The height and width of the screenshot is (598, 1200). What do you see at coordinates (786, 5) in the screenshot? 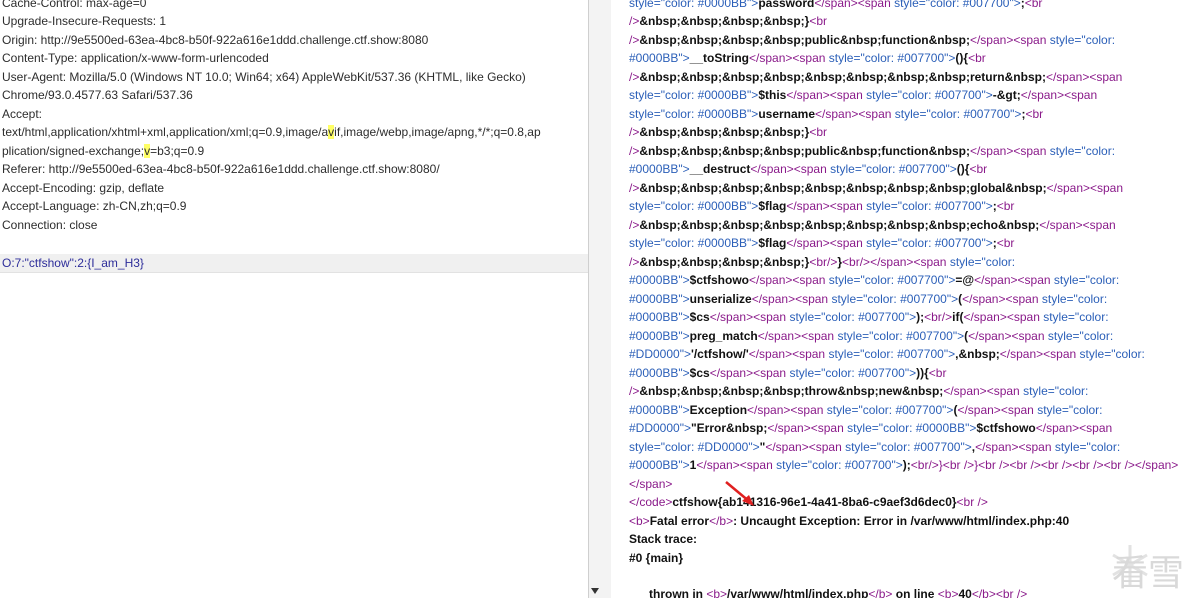
I see `code-token: password` at bounding box center [786, 5].